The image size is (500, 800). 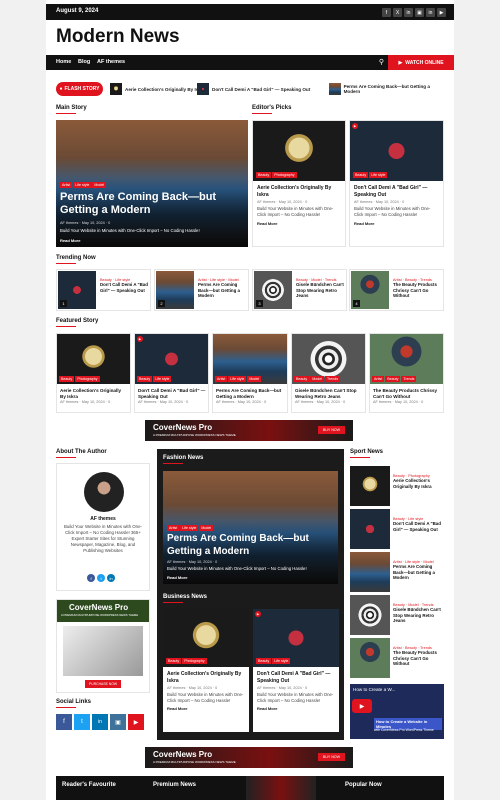 What do you see at coordinates (118, 37) in the screenshot?
I see `site-title: Modern News` at bounding box center [118, 37].